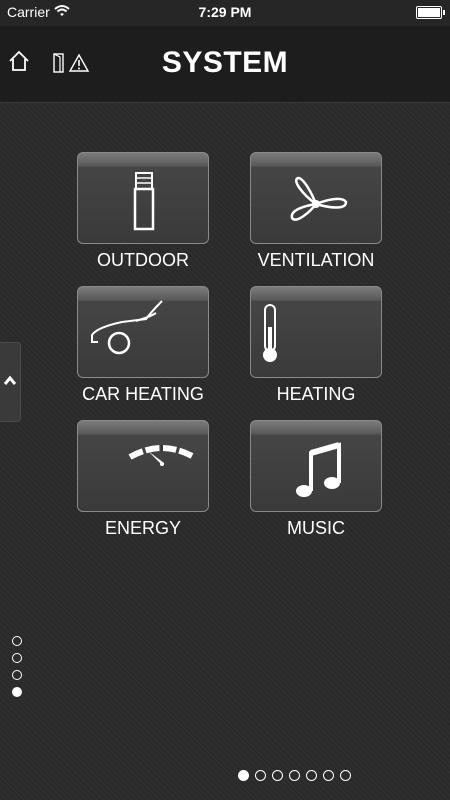  Describe the element at coordinates (318, 469) in the screenshot. I see `music-note-icon` at that location.